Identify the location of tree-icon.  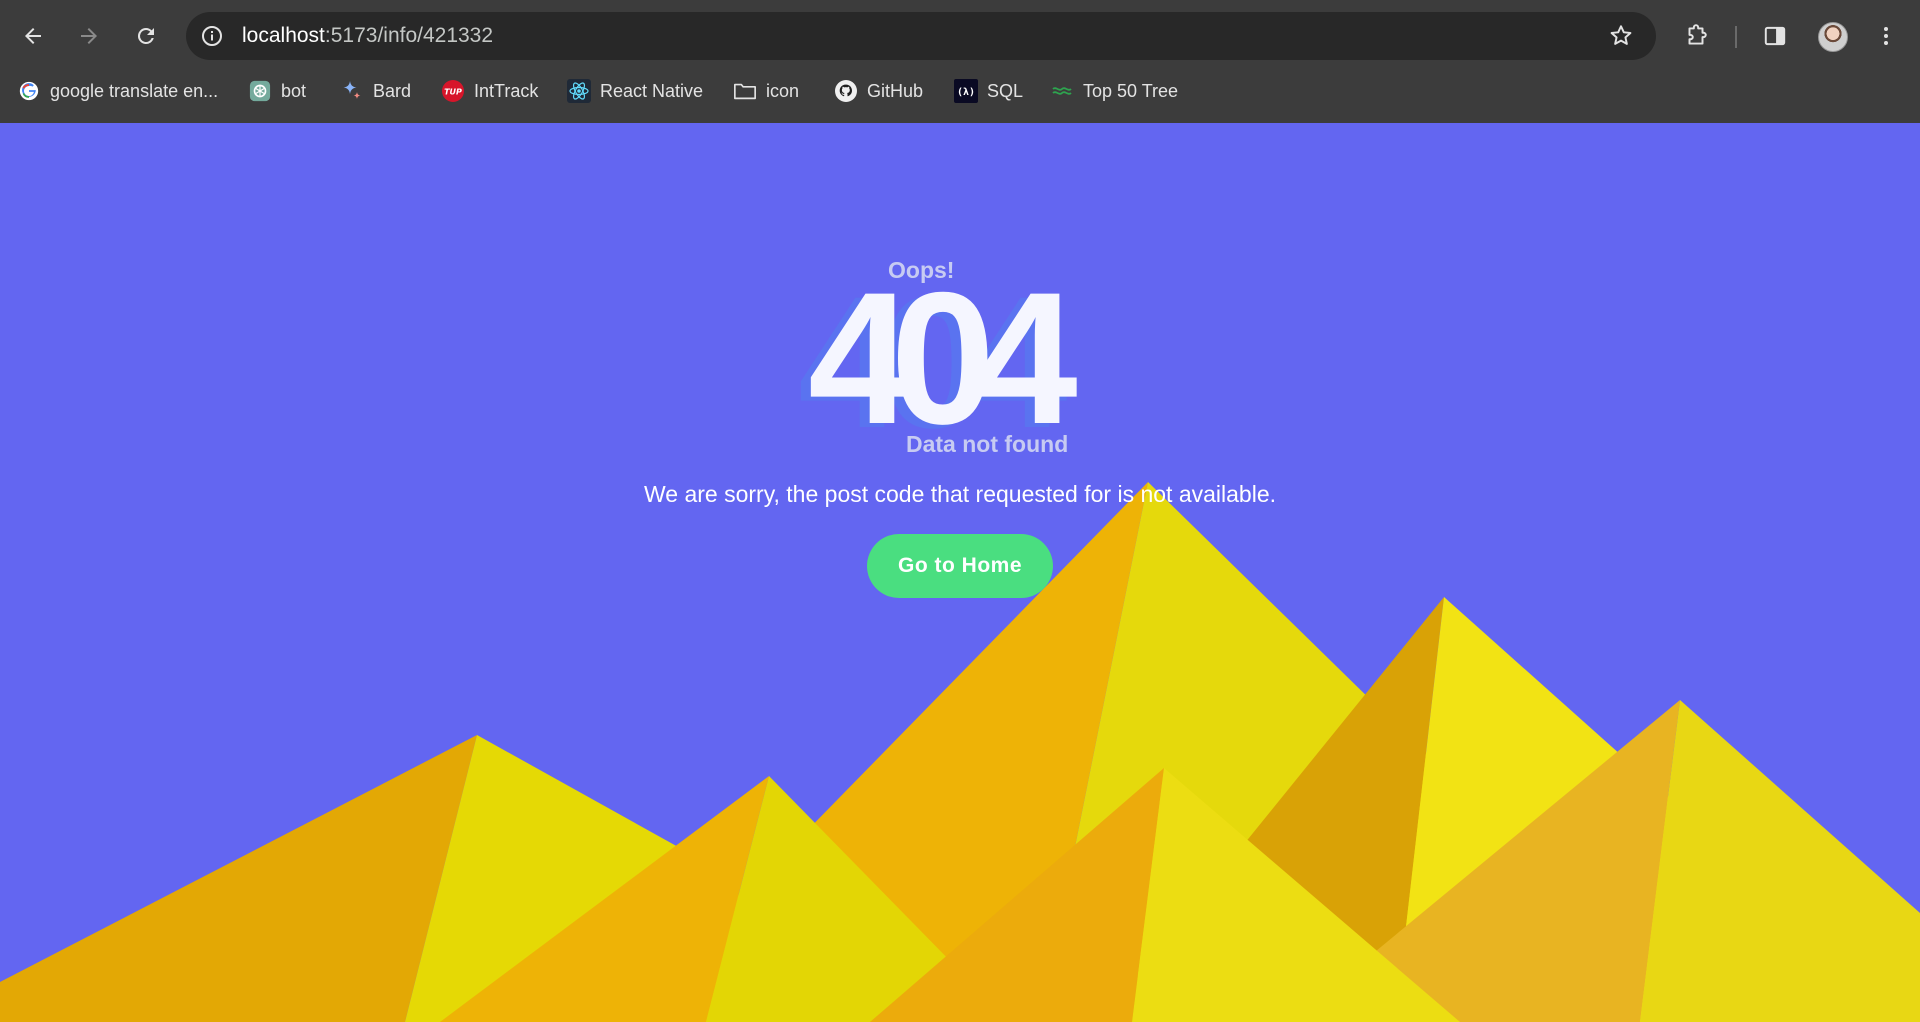
(1062, 91).